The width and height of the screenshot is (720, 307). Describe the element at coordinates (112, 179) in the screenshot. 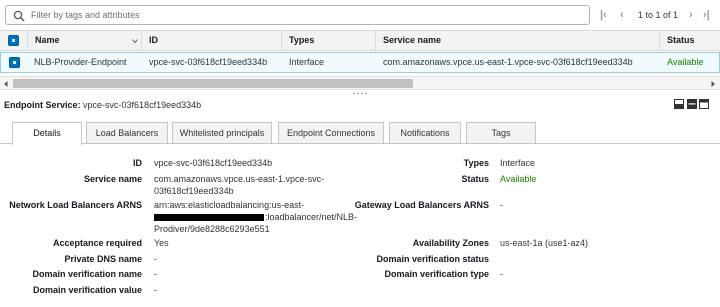

I see `service-name-label: Service name` at that location.